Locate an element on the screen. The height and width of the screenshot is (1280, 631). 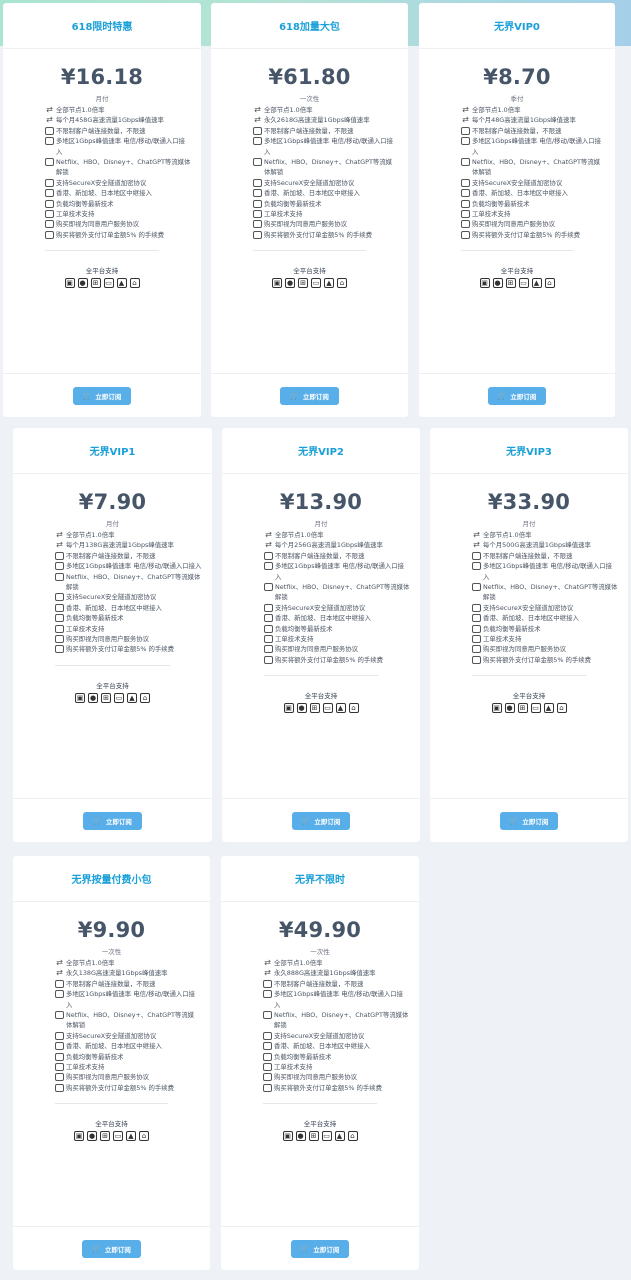
feature-text: 购买将额外支付订单金额5% 的手续费 is located at coordinates (318, 234).